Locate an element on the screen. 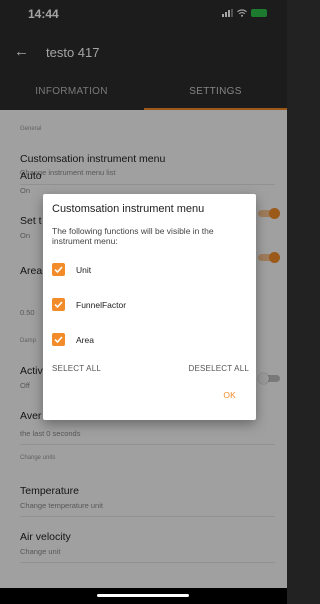 Image resolution: width=320 pixels, height=604 pixels. deselect-all-button: DESELECT ALL is located at coordinates (218, 368).